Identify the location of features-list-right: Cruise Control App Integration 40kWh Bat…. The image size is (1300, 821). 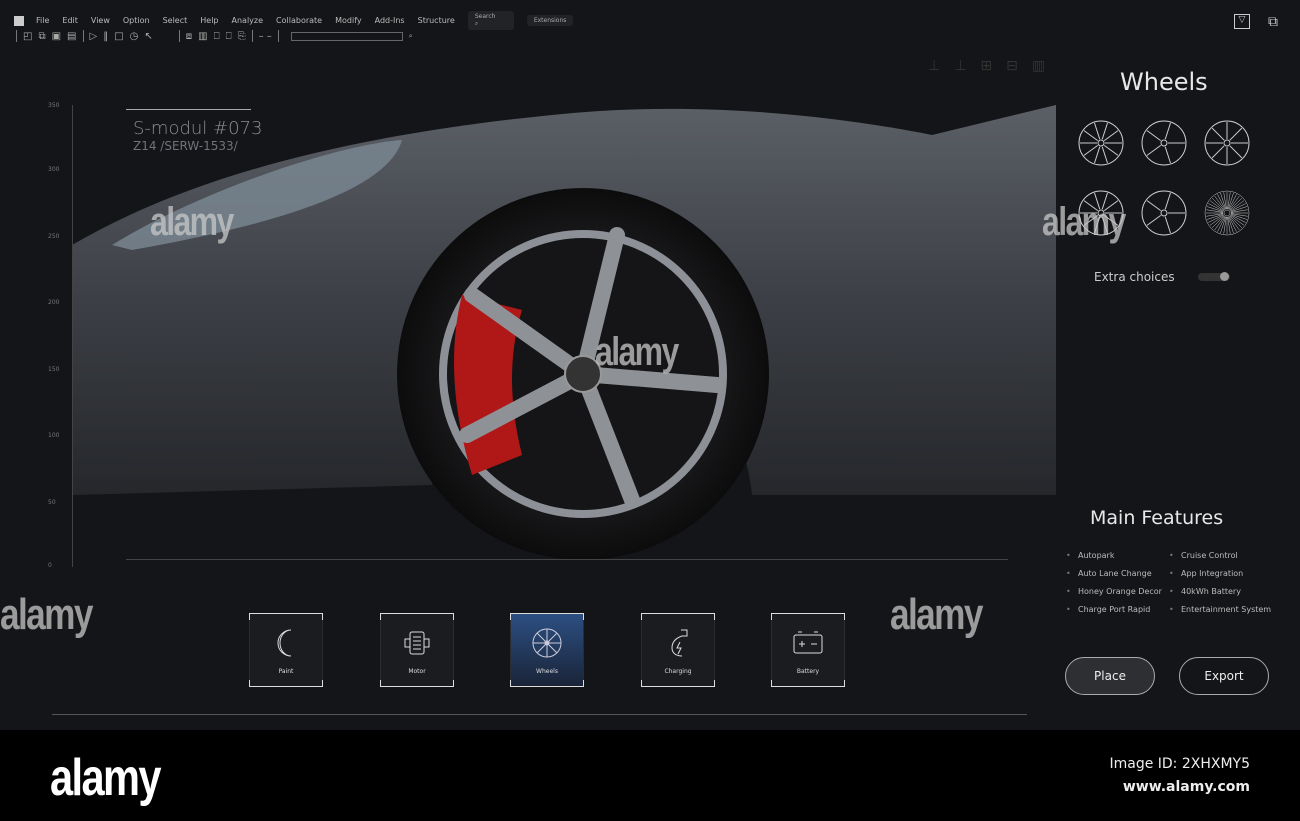
(1220, 583).